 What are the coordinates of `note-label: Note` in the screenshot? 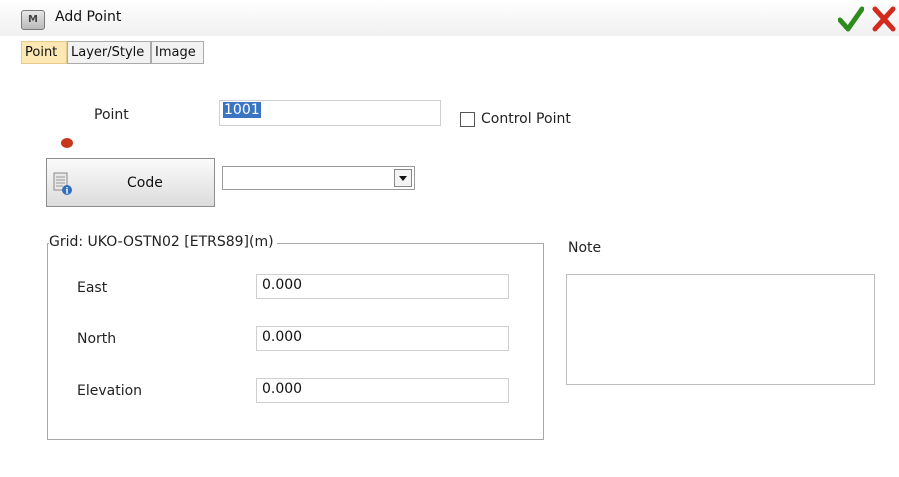 It's located at (585, 248).